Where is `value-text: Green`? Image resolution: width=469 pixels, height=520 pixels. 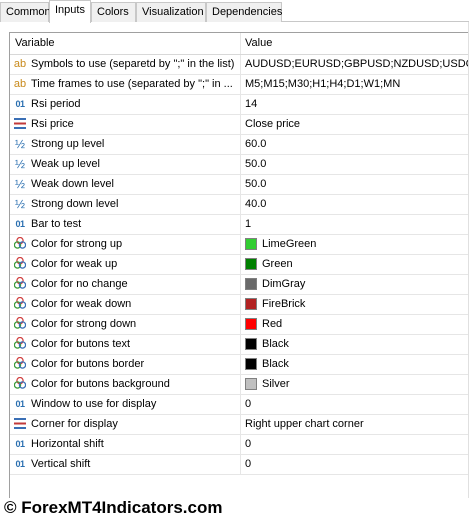 value-text: Green is located at coordinates (277, 264).